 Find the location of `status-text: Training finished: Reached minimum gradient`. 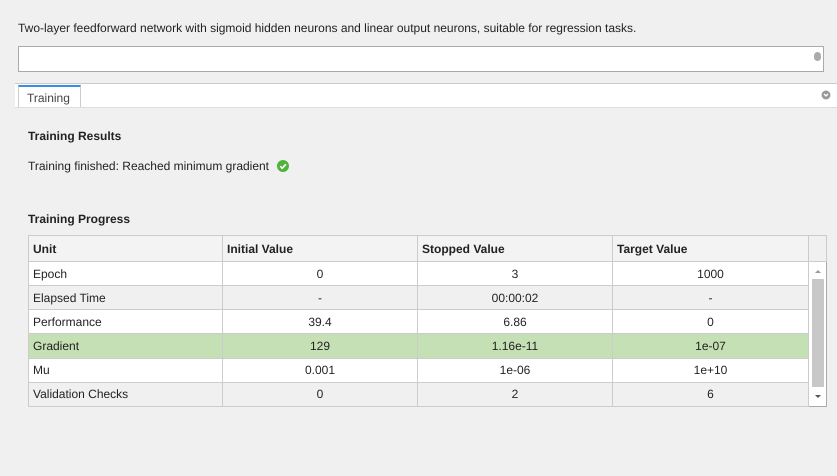

status-text: Training finished: Reached minimum gradient is located at coordinates (149, 166).